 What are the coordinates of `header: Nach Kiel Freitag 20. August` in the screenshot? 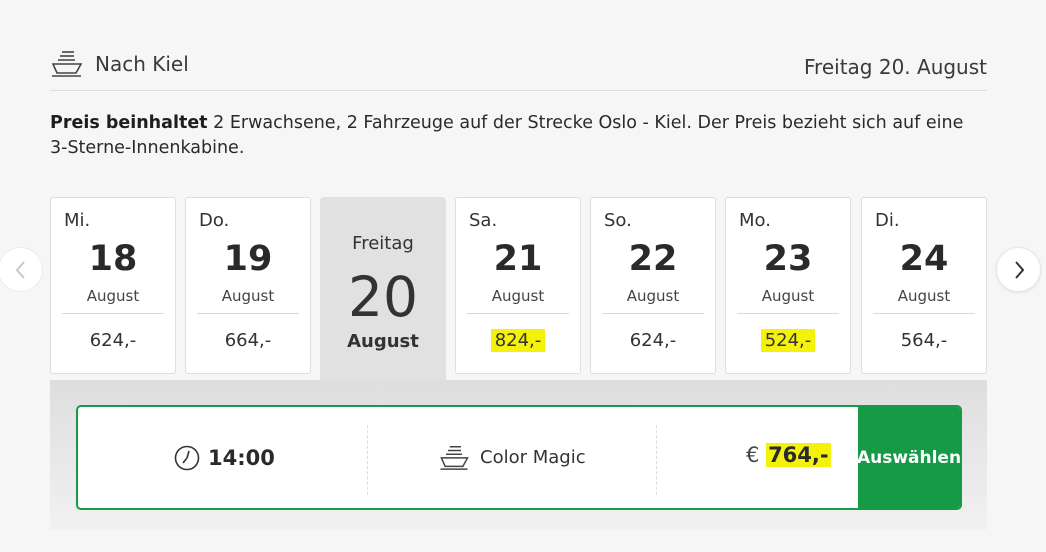 It's located at (518, 65).